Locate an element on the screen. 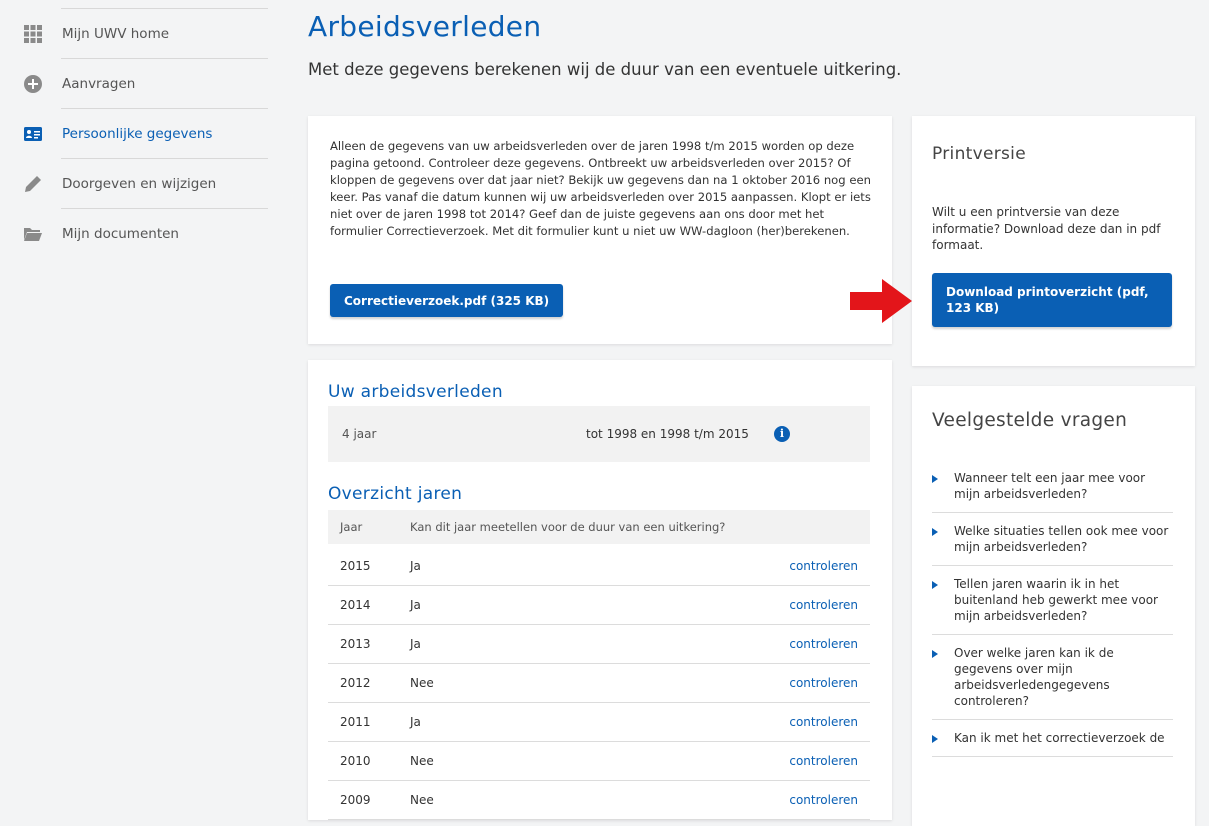 The height and width of the screenshot is (826, 1209). page-title: Arbeidsverleden is located at coordinates (425, 26).